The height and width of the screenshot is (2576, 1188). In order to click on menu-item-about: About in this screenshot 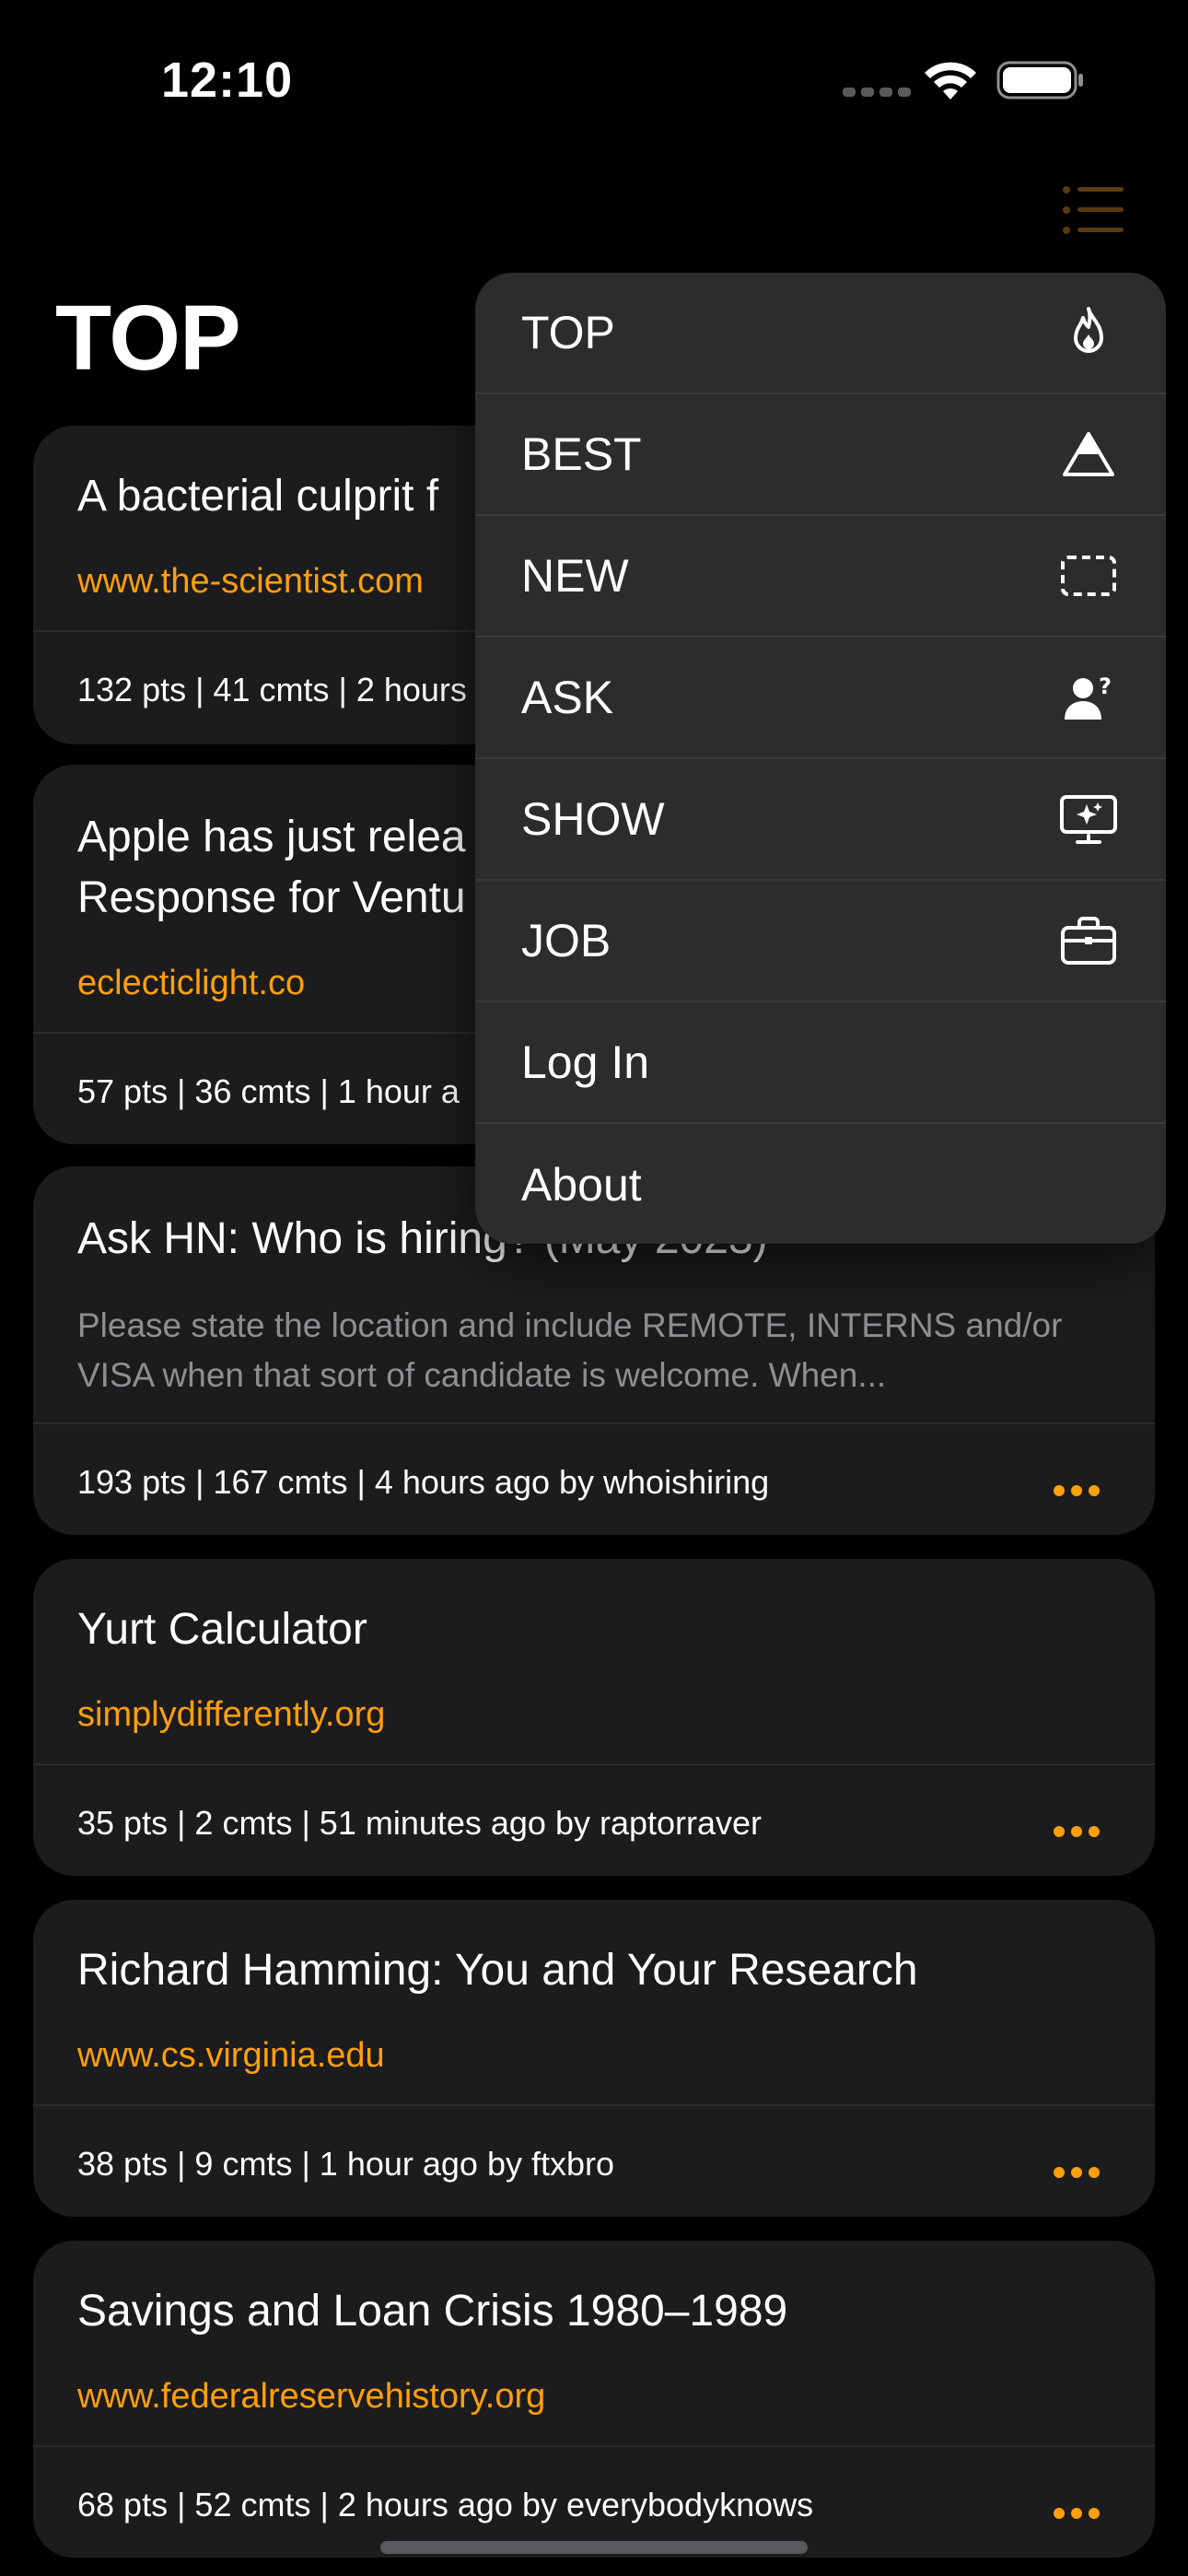, I will do `click(821, 1184)`.